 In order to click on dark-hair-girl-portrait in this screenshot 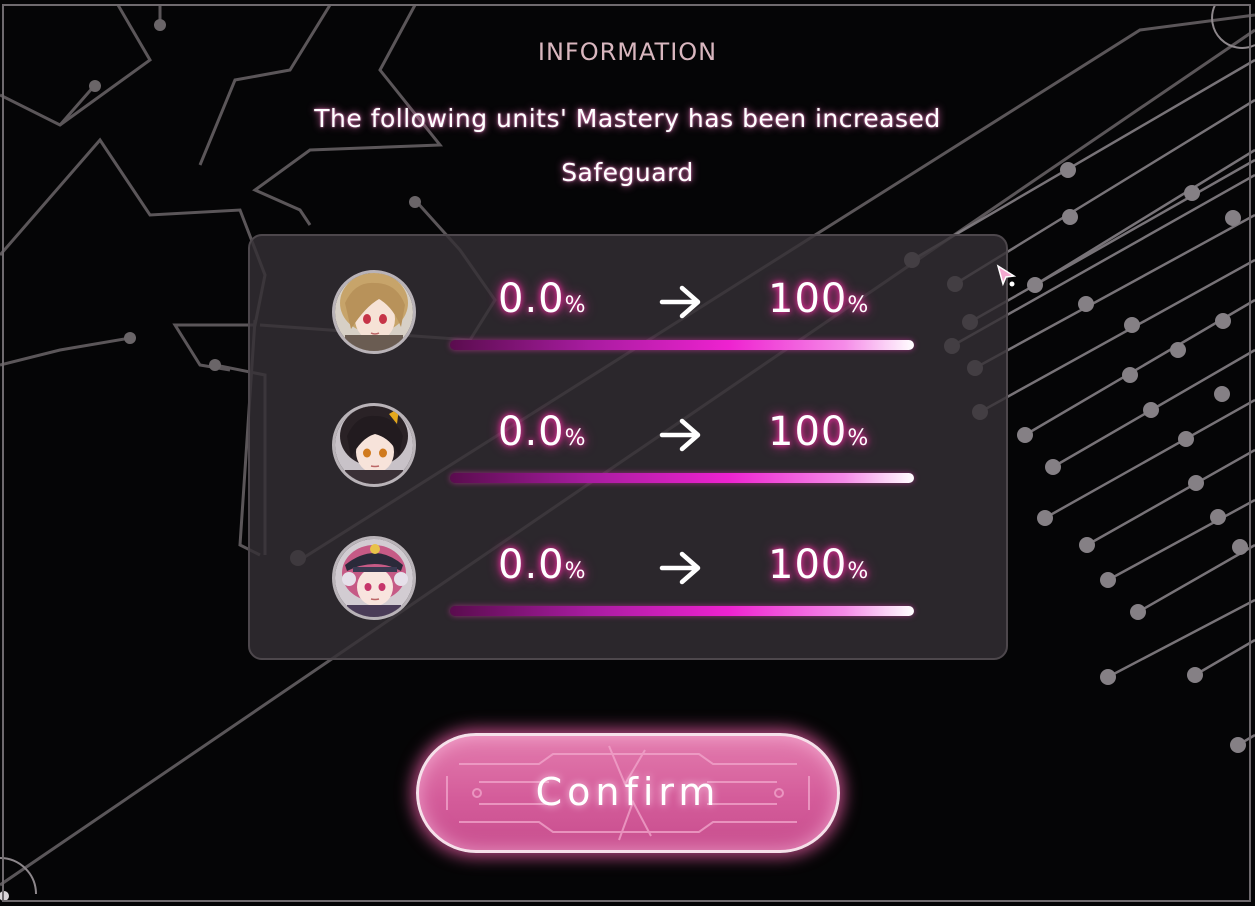, I will do `click(374, 445)`.